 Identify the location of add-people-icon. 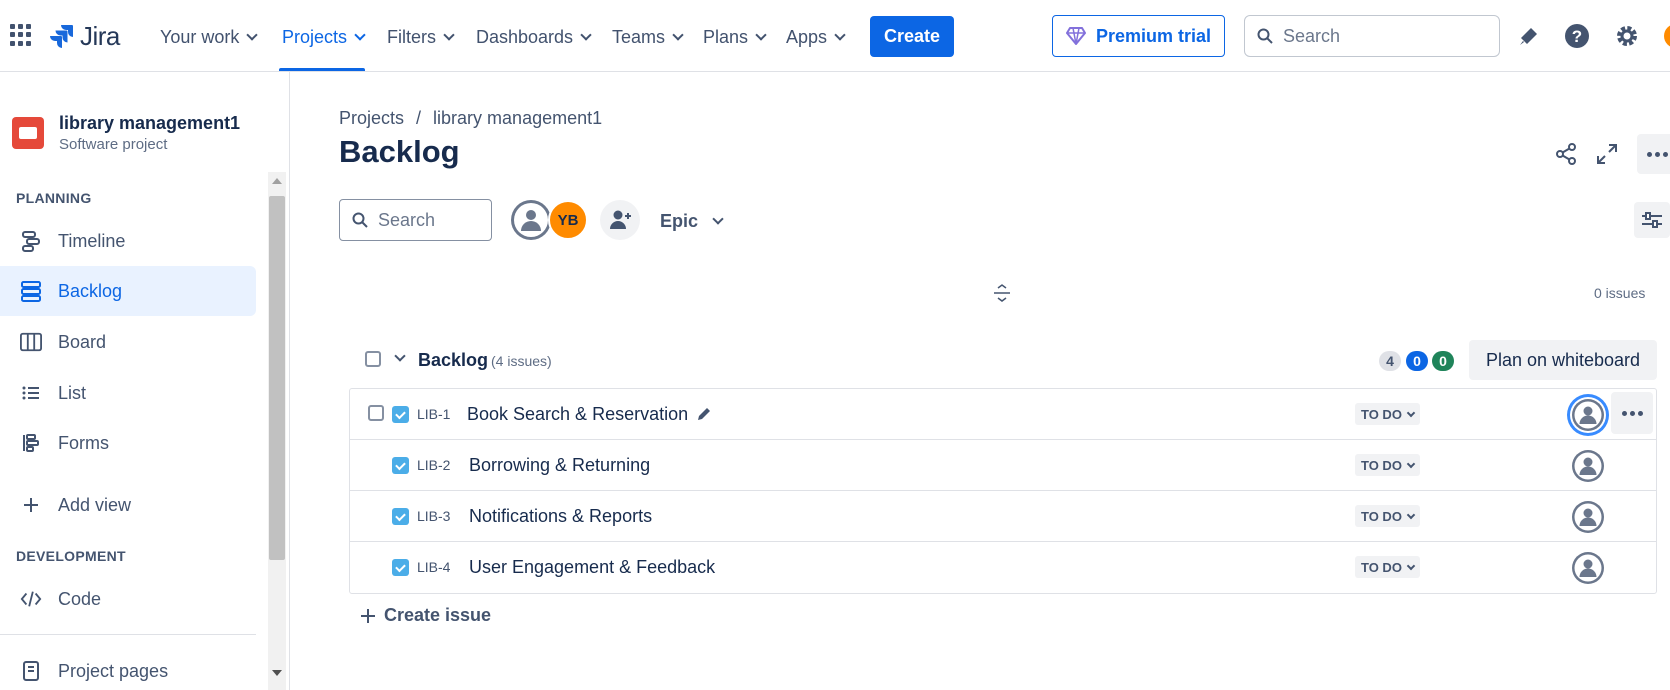
(620, 220).